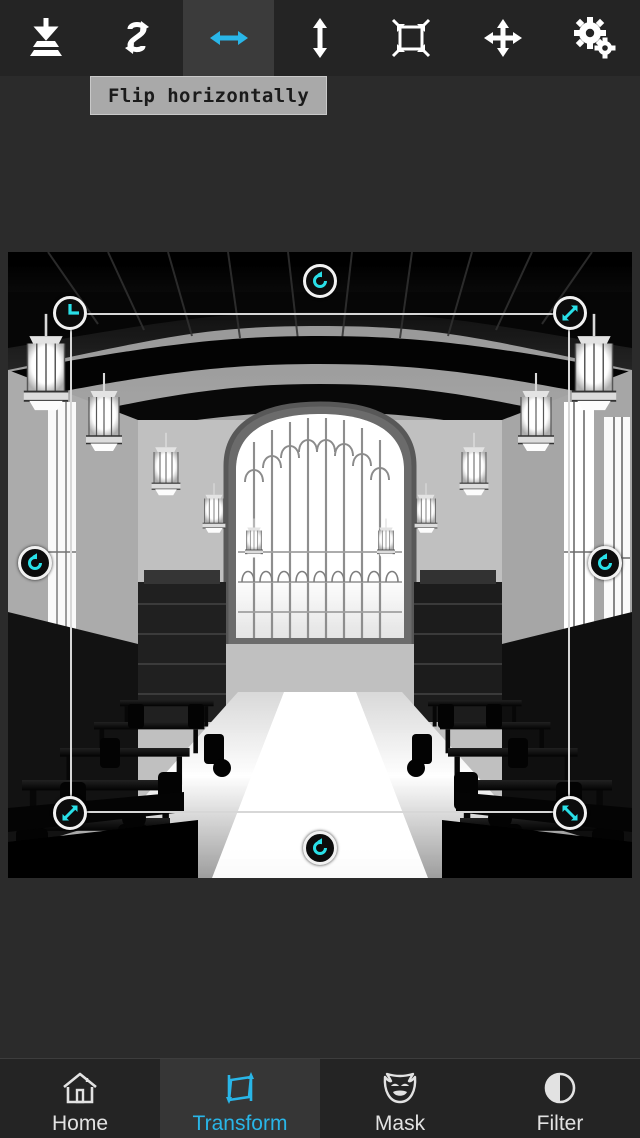  I want to click on flip-vertical-icon, so click(320, 38).